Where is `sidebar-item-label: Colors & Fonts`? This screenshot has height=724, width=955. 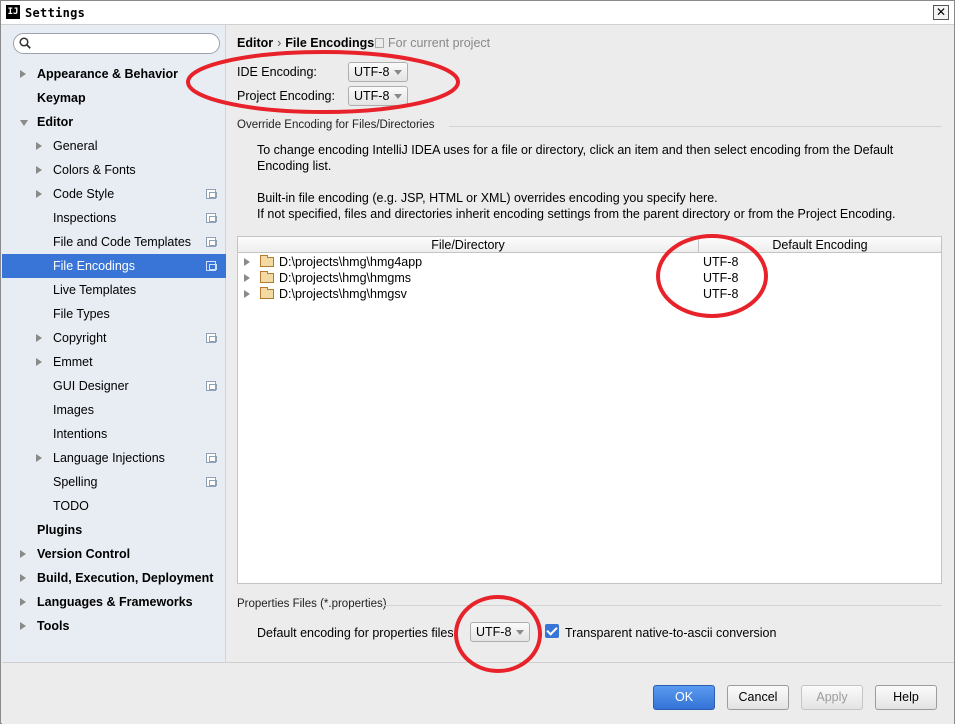 sidebar-item-label: Colors & Fonts is located at coordinates (94, 170).